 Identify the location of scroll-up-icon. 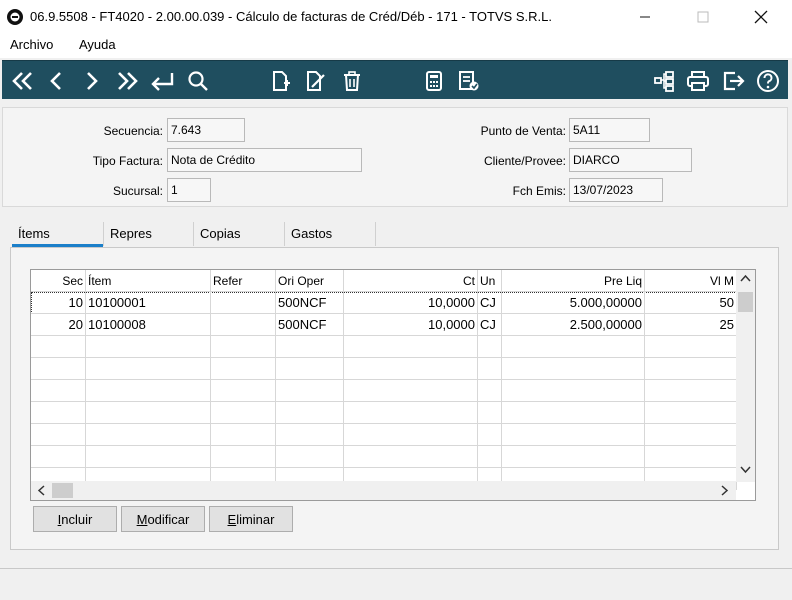
(745, 278).